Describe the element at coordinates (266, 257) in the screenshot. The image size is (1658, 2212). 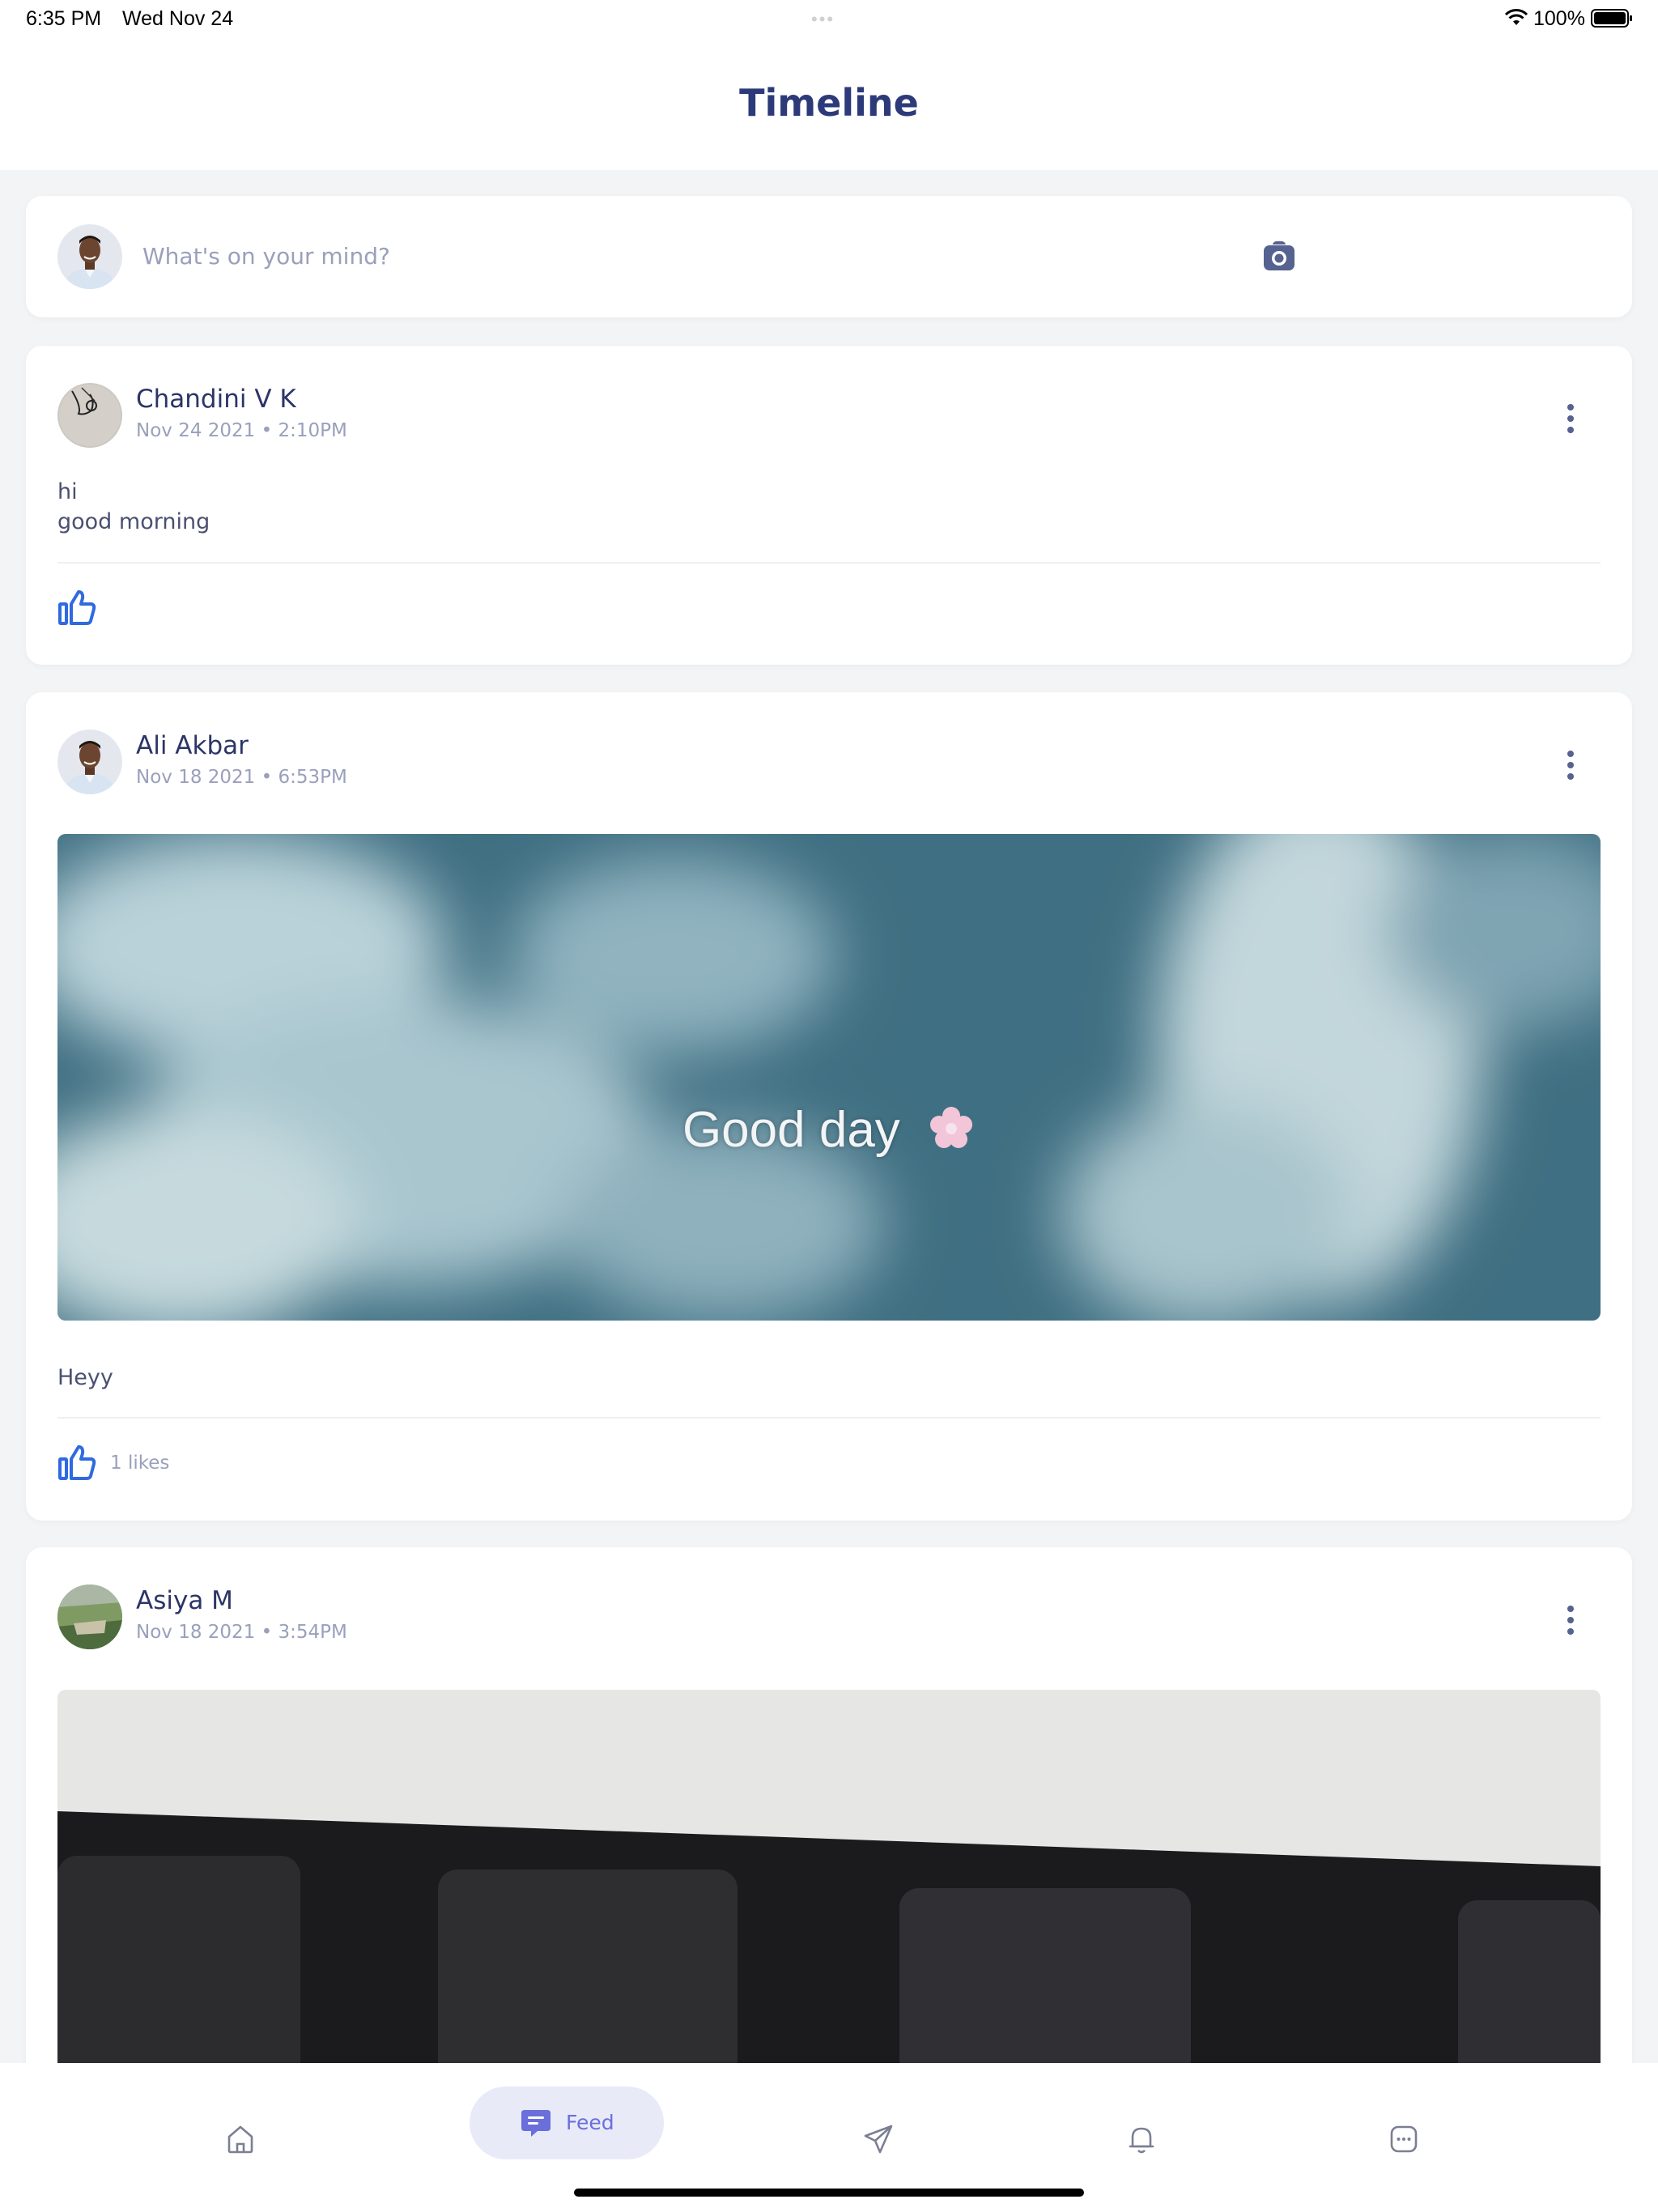
I see `composer-input: What's on your mind?` at that location.